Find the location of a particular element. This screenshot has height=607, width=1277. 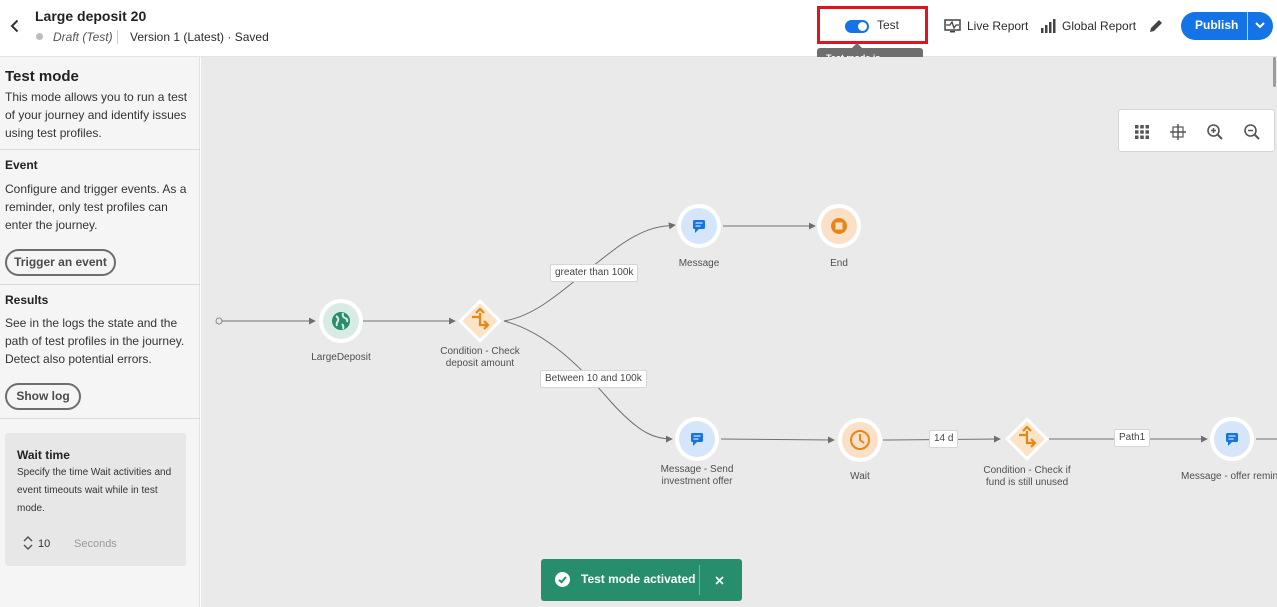

condition-node-deposit is located at coordinates (480, 323).